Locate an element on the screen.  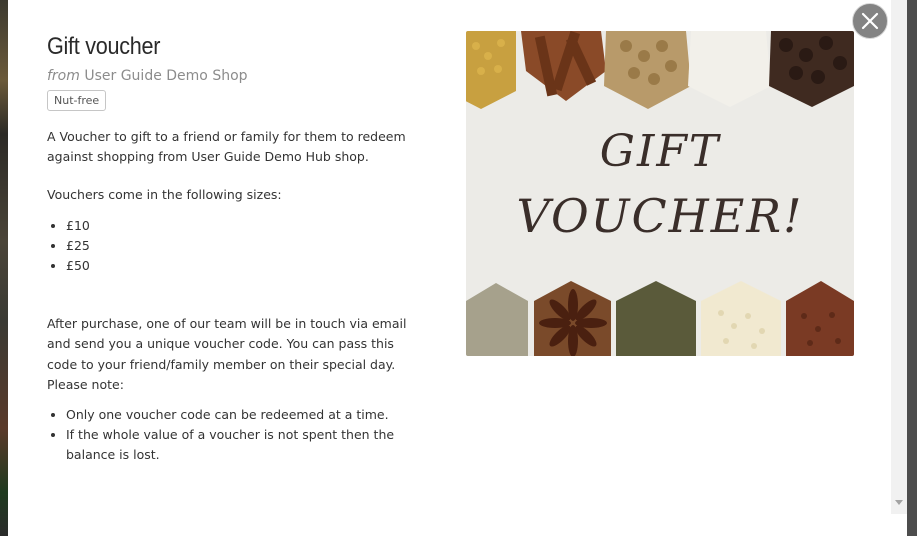
product-subtitle: from User Guide Demo Shop is located at coordinates (237, 76).